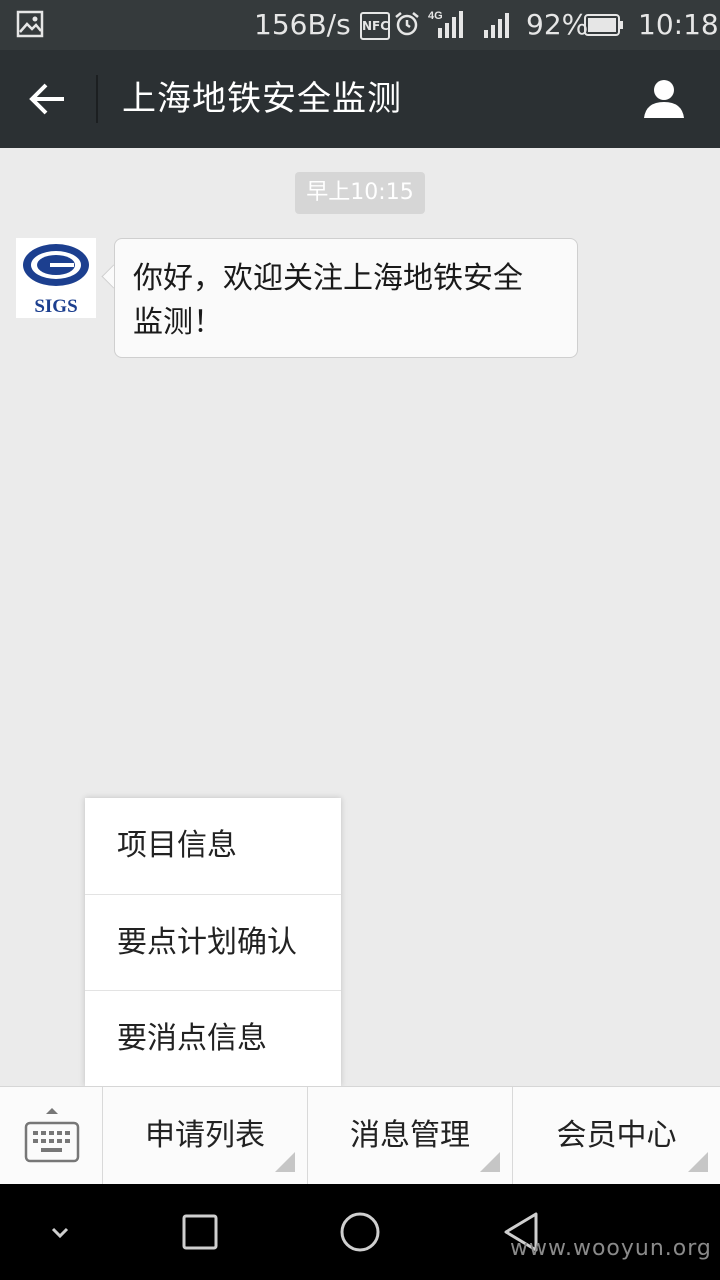 This screenshot has height=1280, width=720. What do you see at coordinates (678, 24) in the screenshot?
I see `clock: 10:18` at bounding box center [678, 24].